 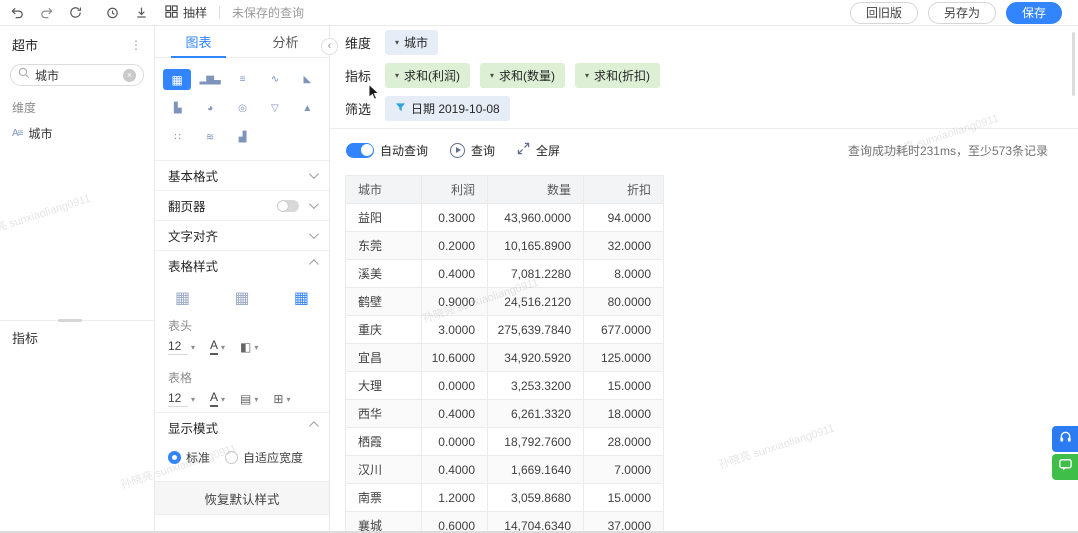 I want to click on table-row: 溪美 0.4000 7,081.2280 8.0000, so click(x=504, y=273).